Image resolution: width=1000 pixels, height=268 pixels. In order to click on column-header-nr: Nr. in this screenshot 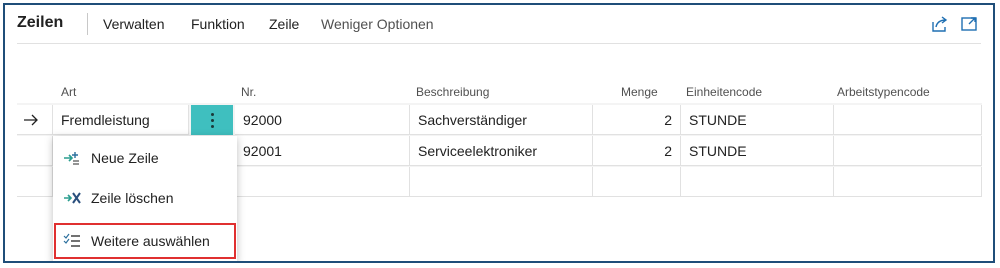, I will do `click(248, 92)`.